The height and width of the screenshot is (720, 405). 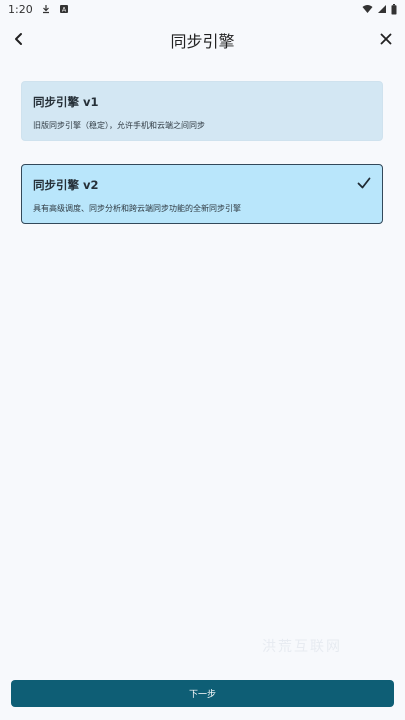 What do you see at coordinates (202, 41) in the screenshot?
I see `page-title: 同步引擎` at bounding box center [202, 41].